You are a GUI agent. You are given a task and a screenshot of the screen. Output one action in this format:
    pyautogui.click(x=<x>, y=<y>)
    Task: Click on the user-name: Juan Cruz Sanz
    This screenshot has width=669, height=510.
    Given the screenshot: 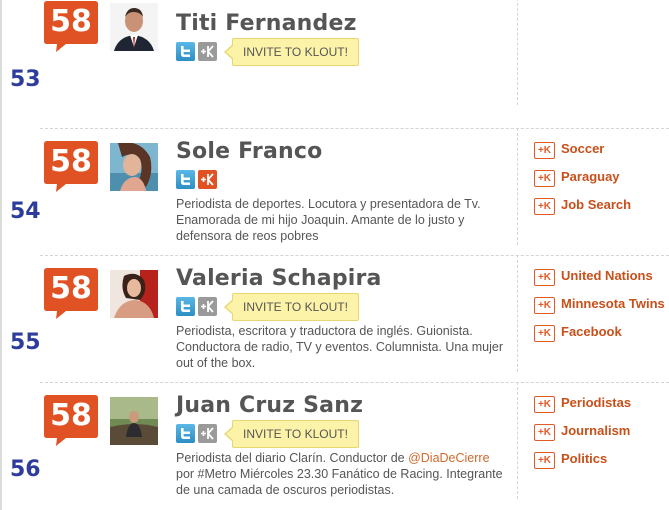 What is the action you would take?
    pyautogui.click(x=269, y=405)
    